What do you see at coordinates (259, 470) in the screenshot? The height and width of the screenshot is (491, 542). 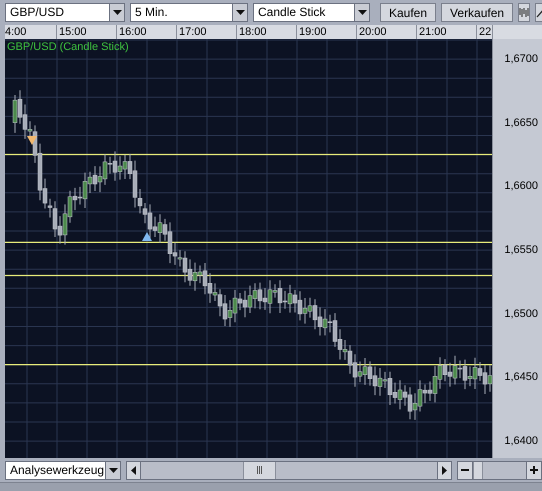 I see `scroll-thumb` at bounding box center [259, 470].